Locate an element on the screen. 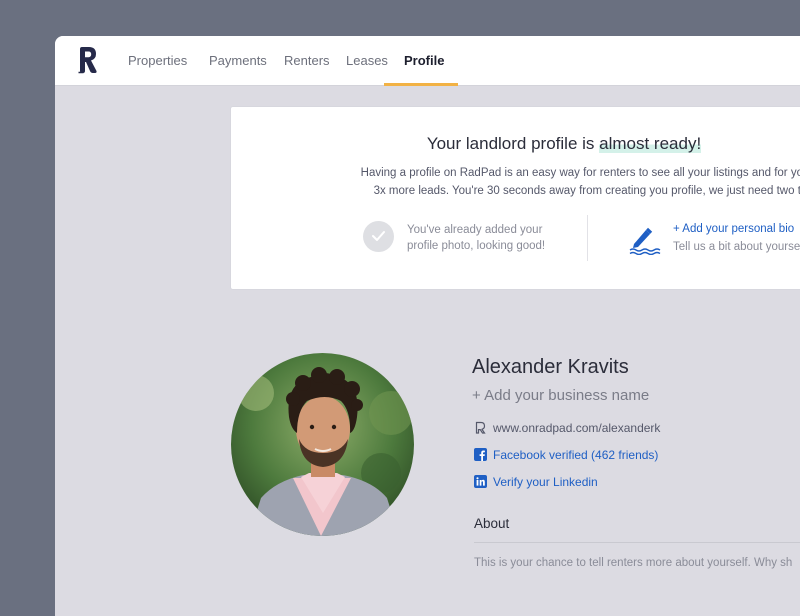 The width and height of the screenshot is (800, 616). profile-photo is located at coordinates (322, 444).